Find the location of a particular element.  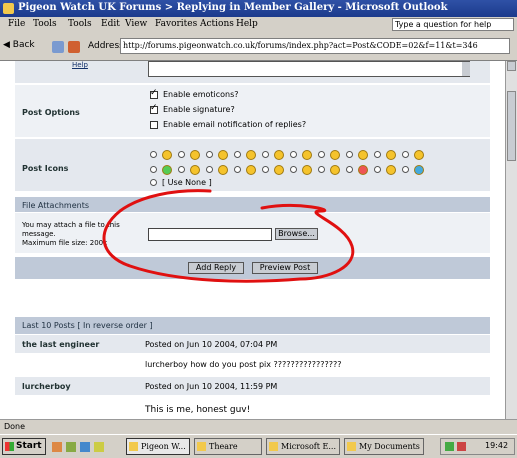

back-button-label: Back is located at coordinates (23, 45).